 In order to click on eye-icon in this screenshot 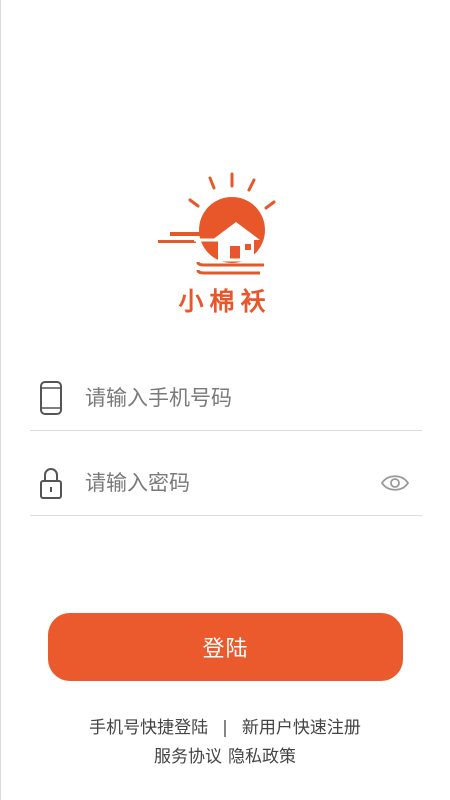, I will do `click(395, 483)`.